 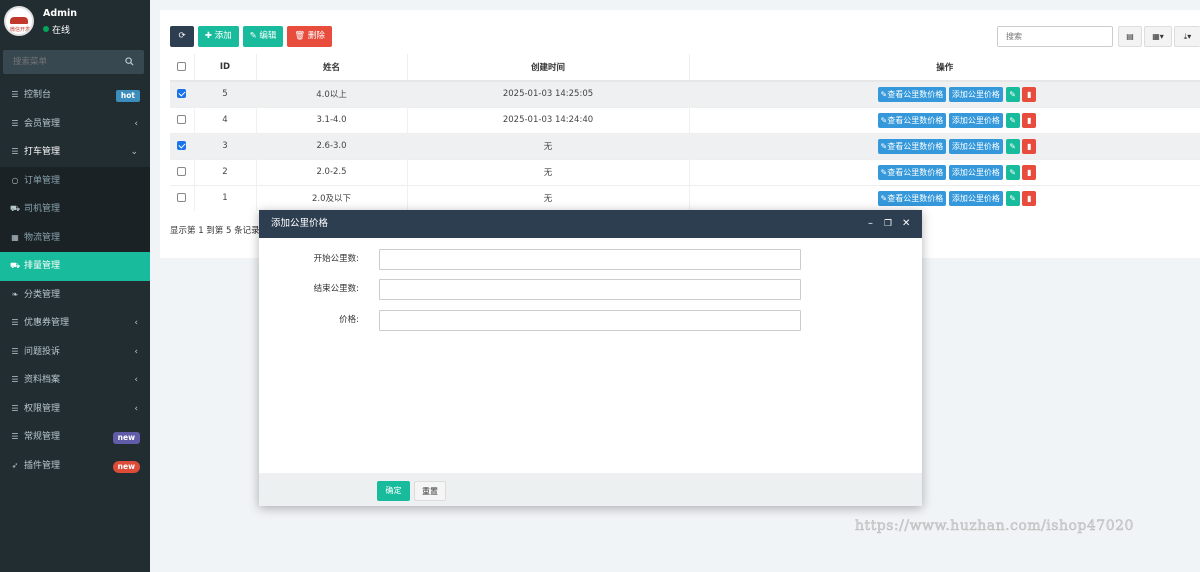 I want to click on maximize-icon: ❐, so click(x=888, y=224).